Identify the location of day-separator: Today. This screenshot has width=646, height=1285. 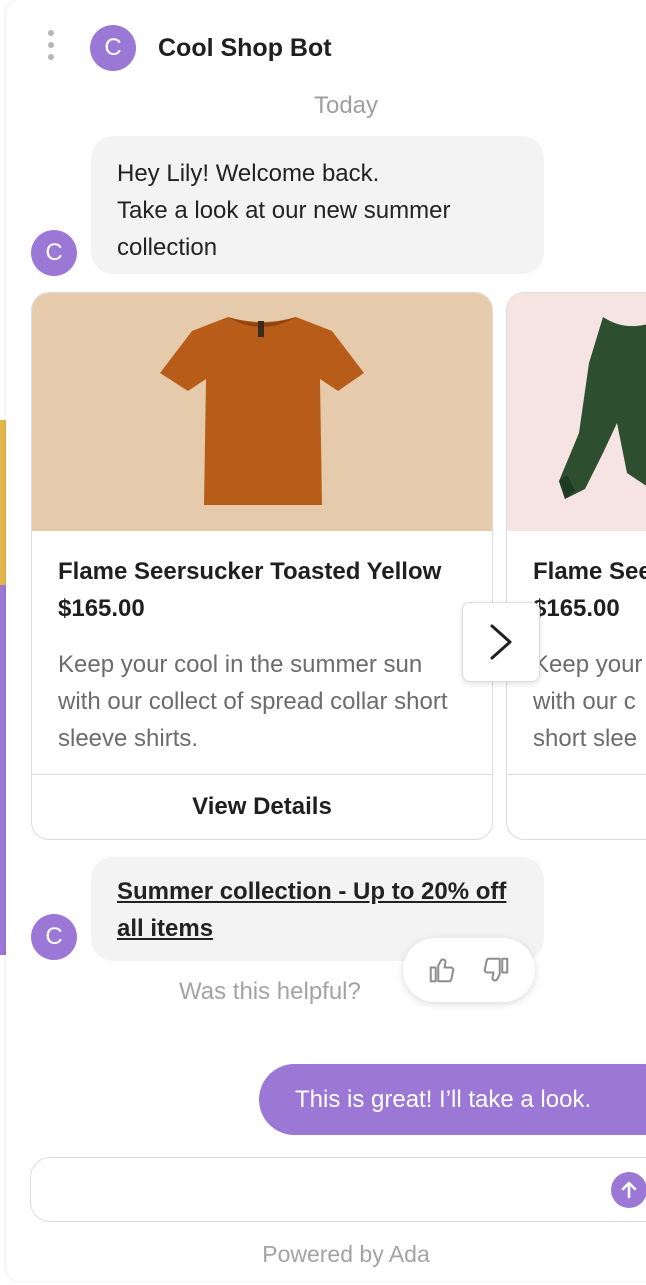
(346, 105).